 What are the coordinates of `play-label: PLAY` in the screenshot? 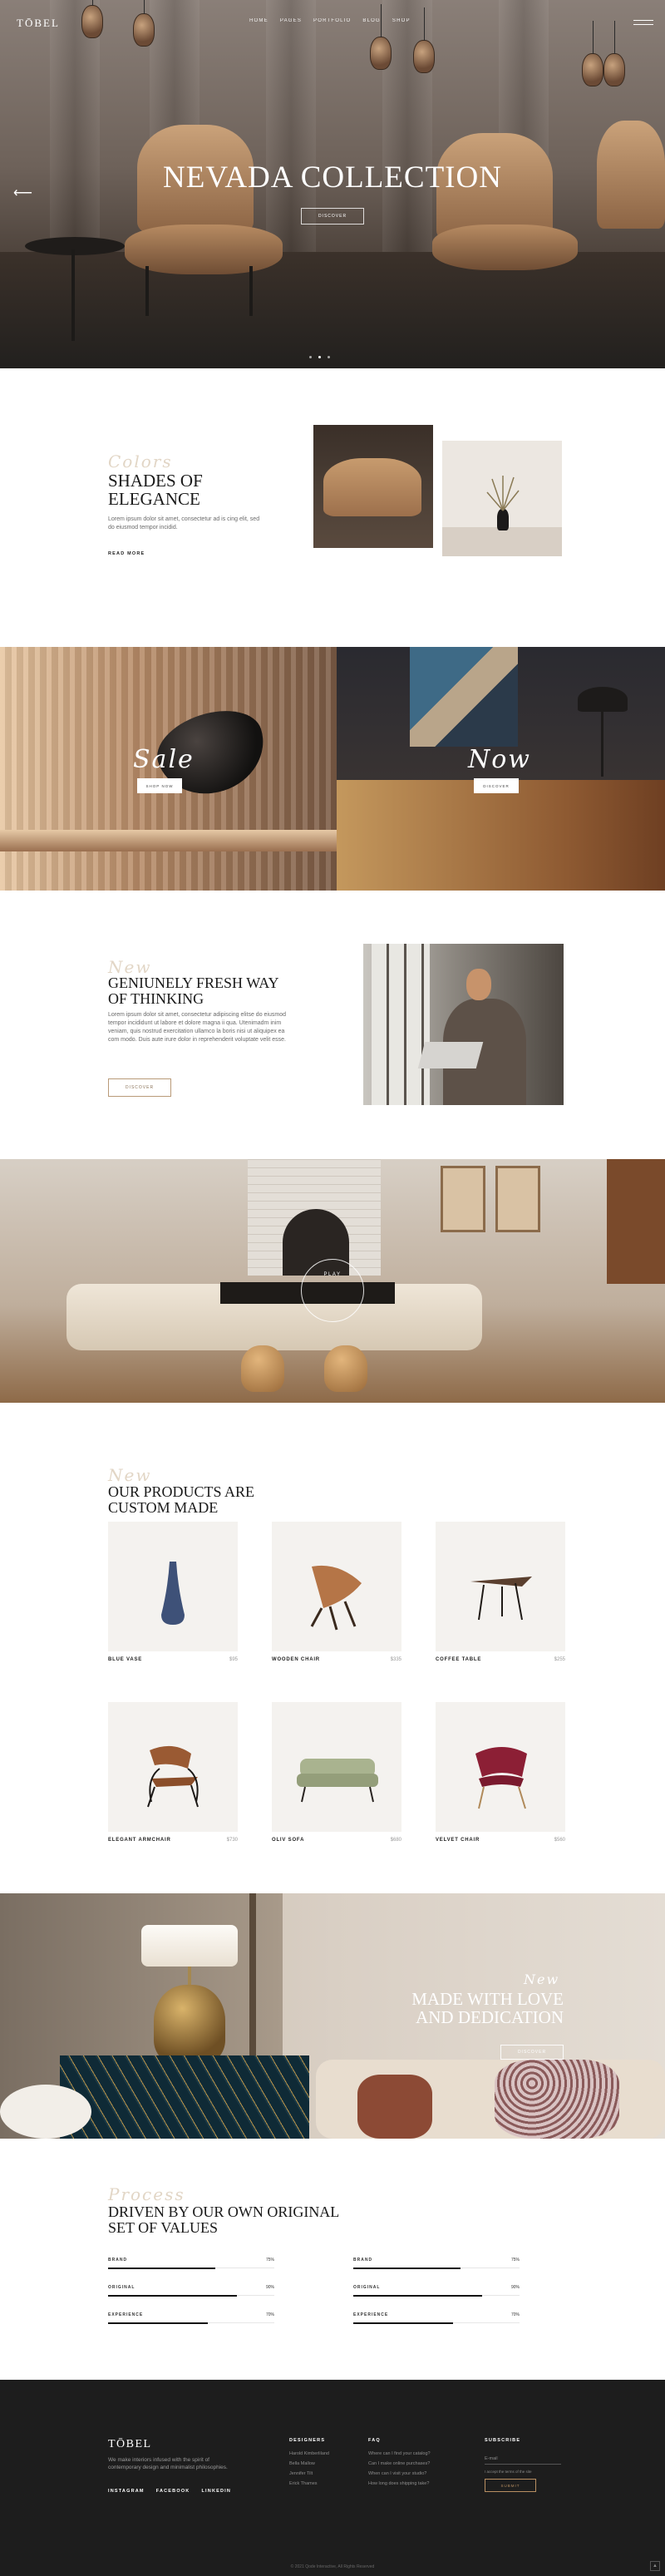 It's located at (332, 1274).